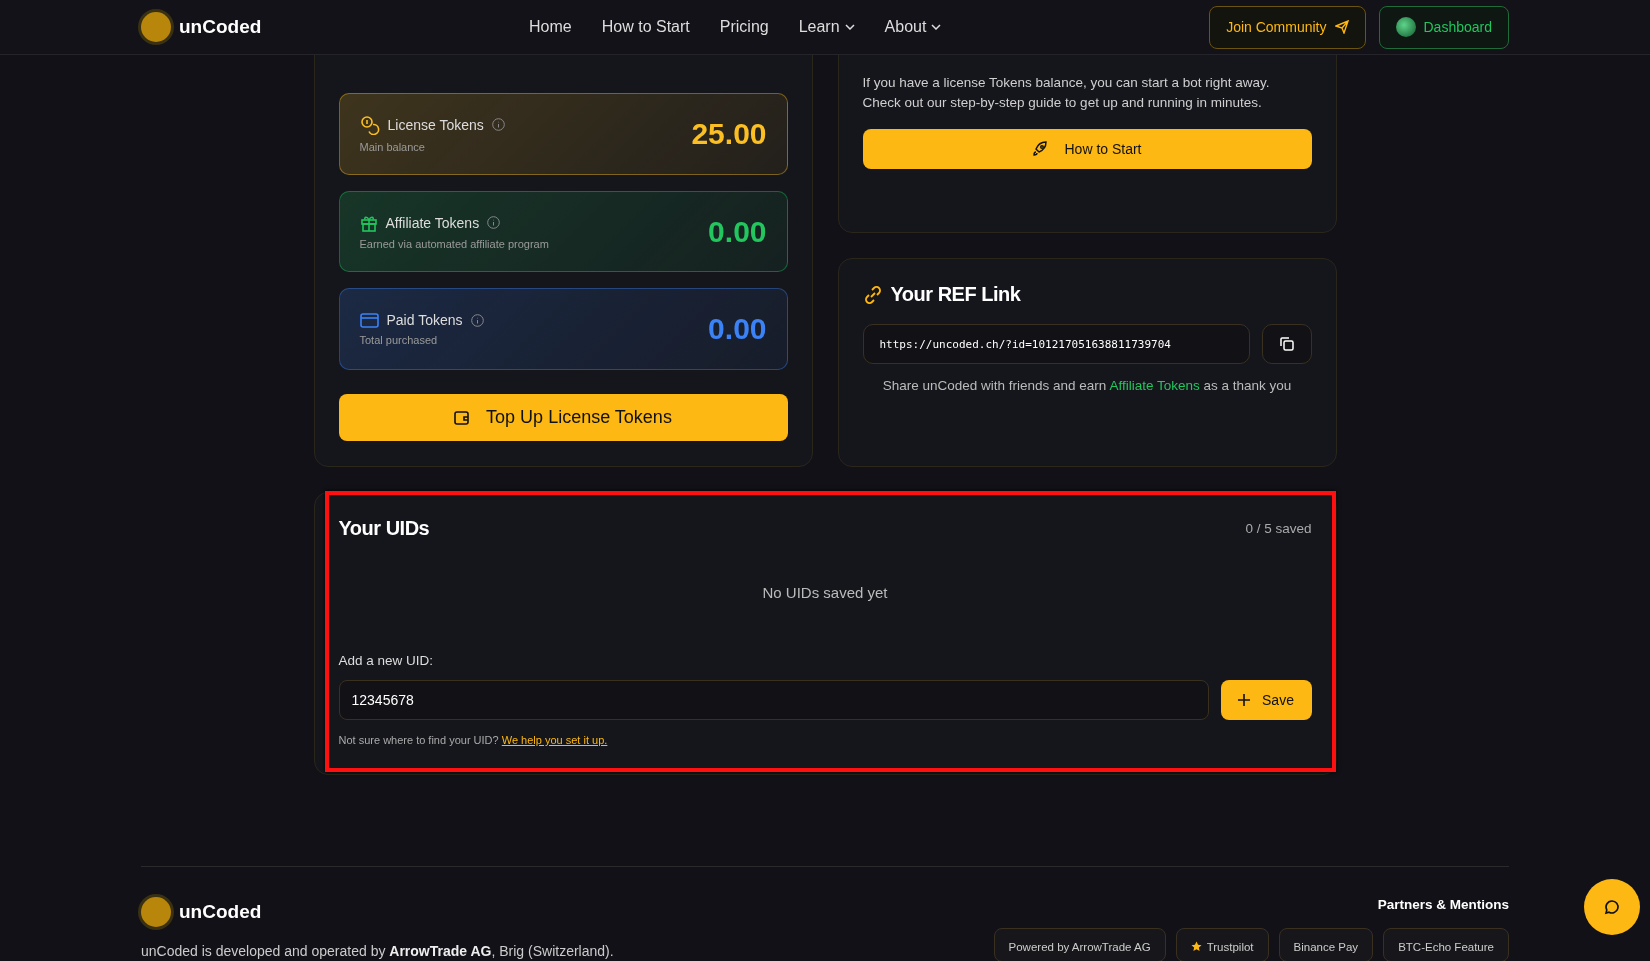 The image size is (1650, 961). What do you see at coordinates (377, 951) in the screenshot?
I see `company-info: unCoded is developed and operated by ArrowTrade AG, Brig (Switzerland).` at bounding box center [377, 951].